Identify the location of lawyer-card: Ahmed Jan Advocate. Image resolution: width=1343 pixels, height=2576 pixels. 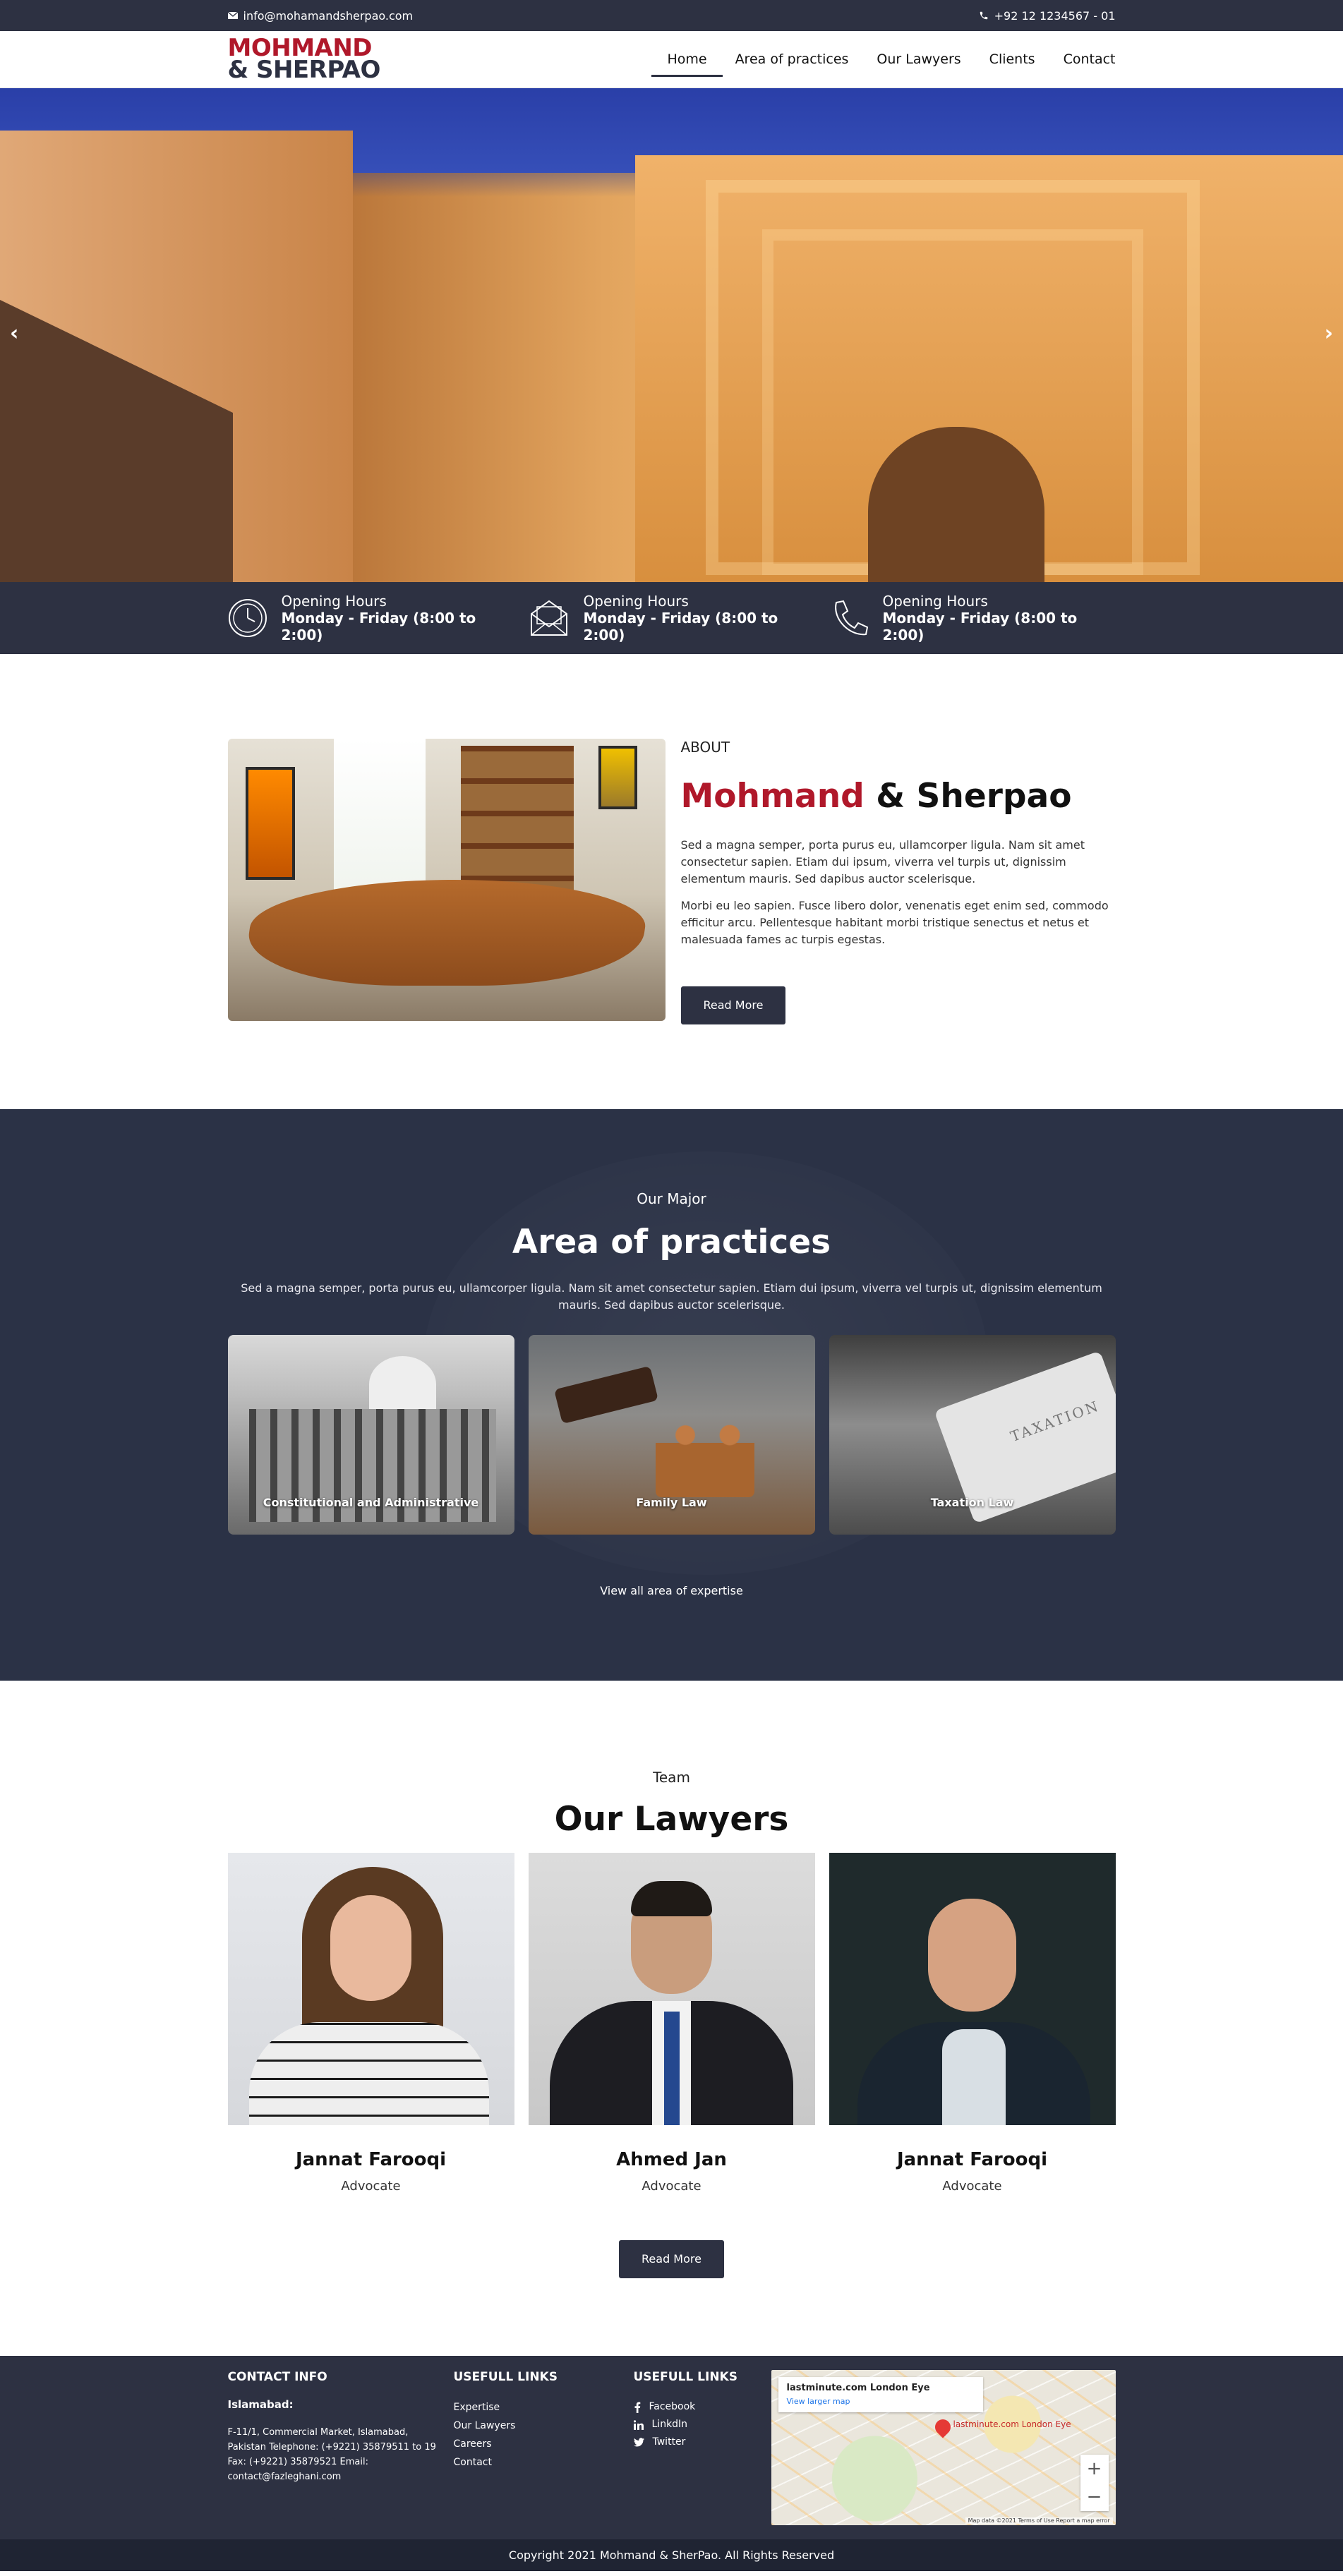
(671, 2024).